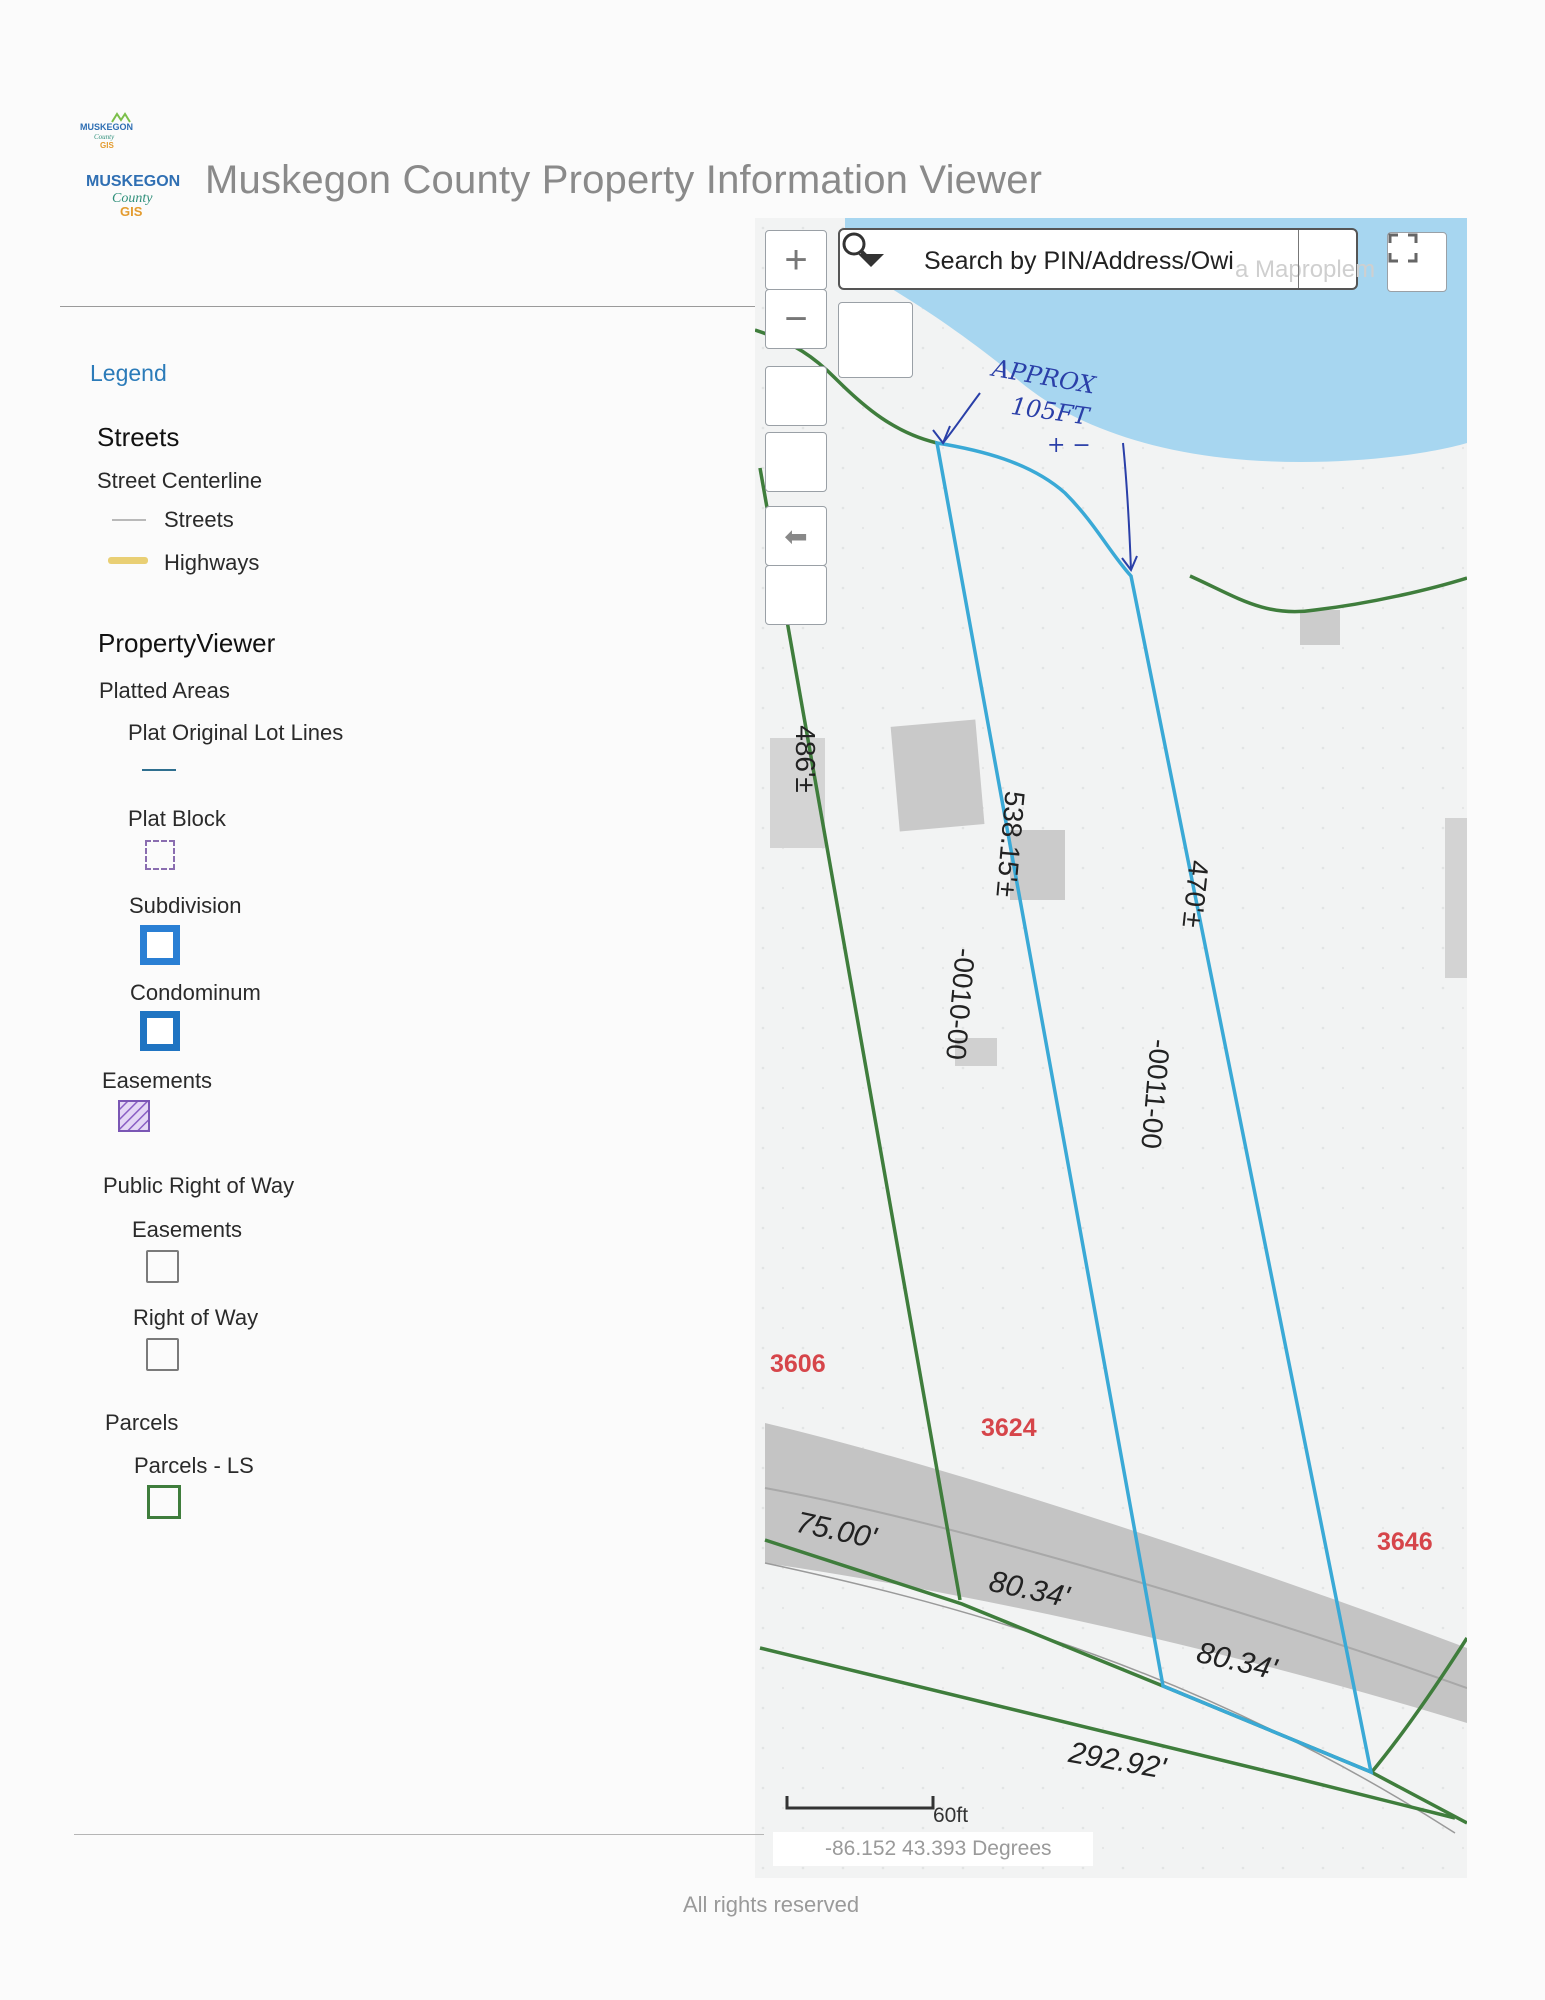 This screenshot has height=2000, width=1545. What do you see at coordinates (860, 1803) in the screenshot?
I see `scale-bar` at bounding box center [860, 1803].